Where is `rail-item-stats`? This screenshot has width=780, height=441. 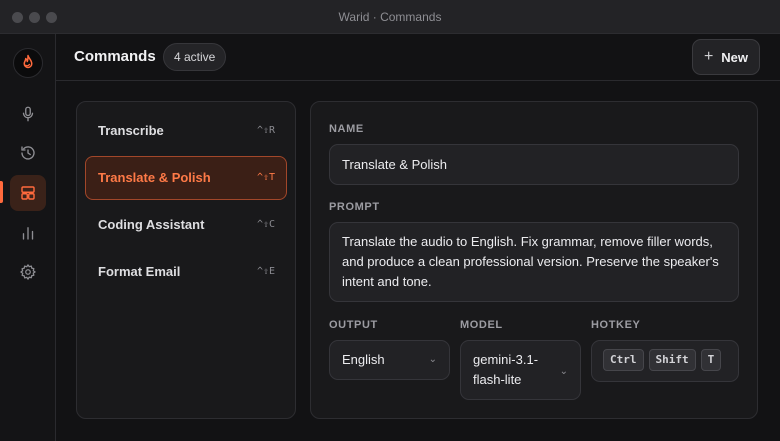 rail-item-stats is located at coordinates (28, 233).